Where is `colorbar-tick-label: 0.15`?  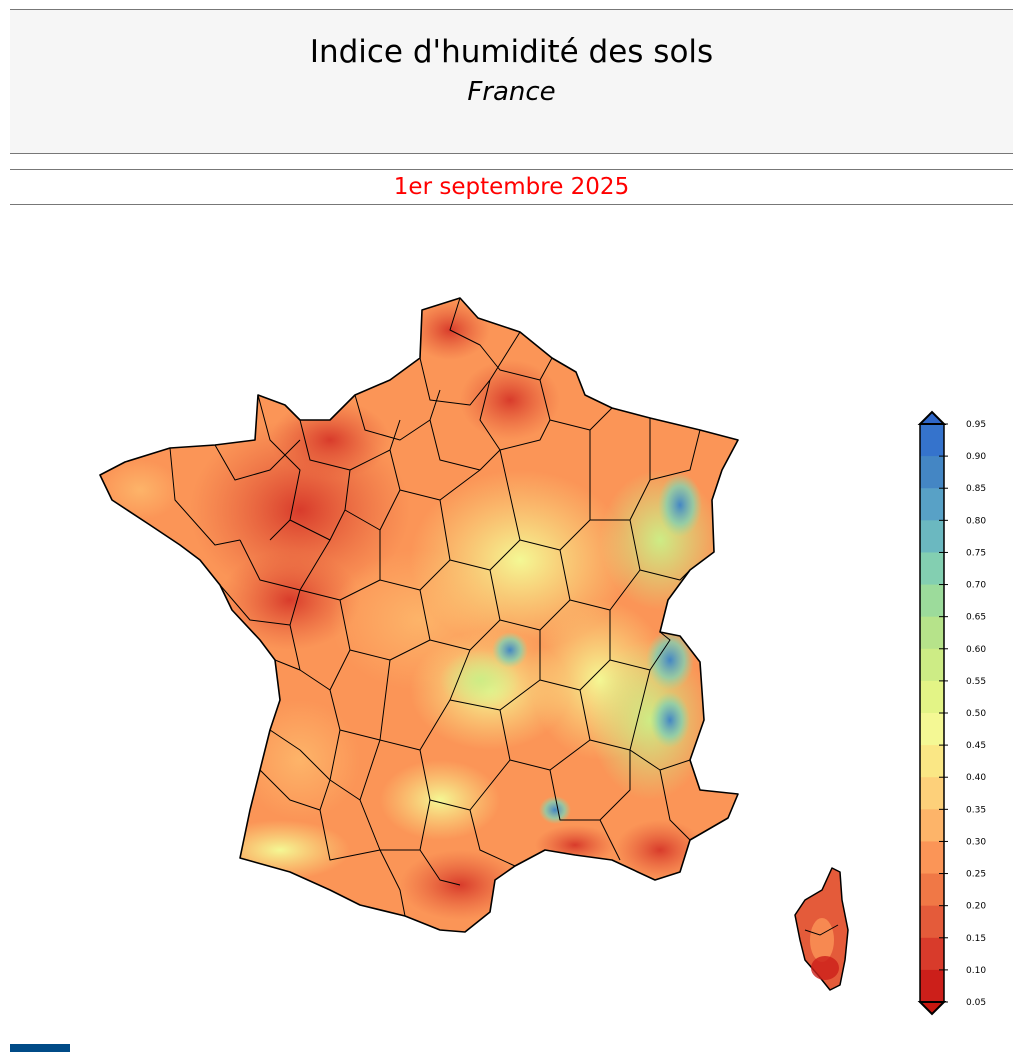
colorbar-tick-label: 0.15 is located at coordinates (976, 939).